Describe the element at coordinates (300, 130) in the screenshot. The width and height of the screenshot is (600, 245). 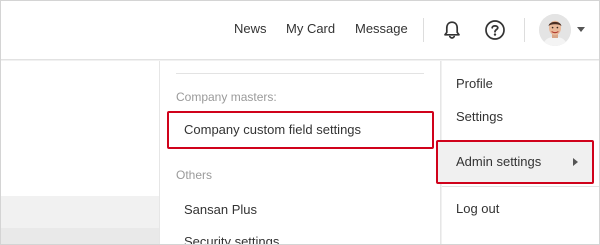
I see `highlight-company-custom-field-settings` at that location.